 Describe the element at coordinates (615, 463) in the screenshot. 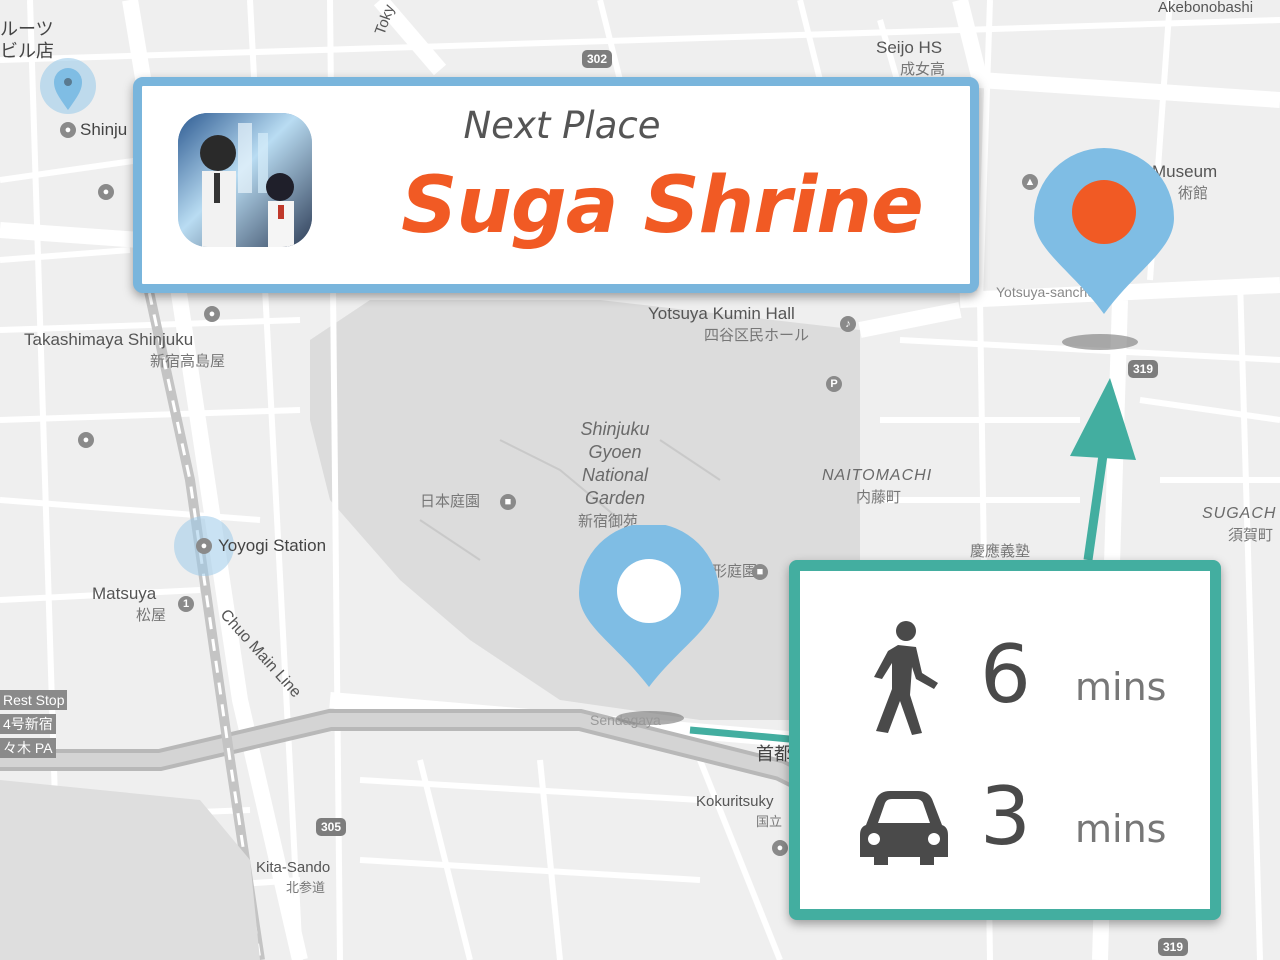

I see `label-park: Shinjuku Gyoen National Garden` at that location.